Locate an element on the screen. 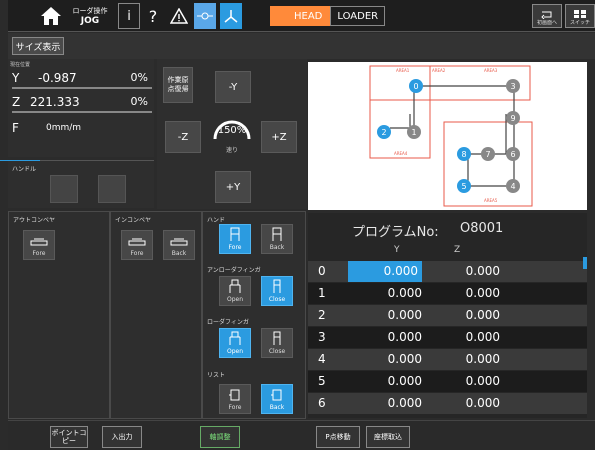 This screenshot has width=595, height=450. unloader-finger-close-button: Close is located at coordinates (277, 291).